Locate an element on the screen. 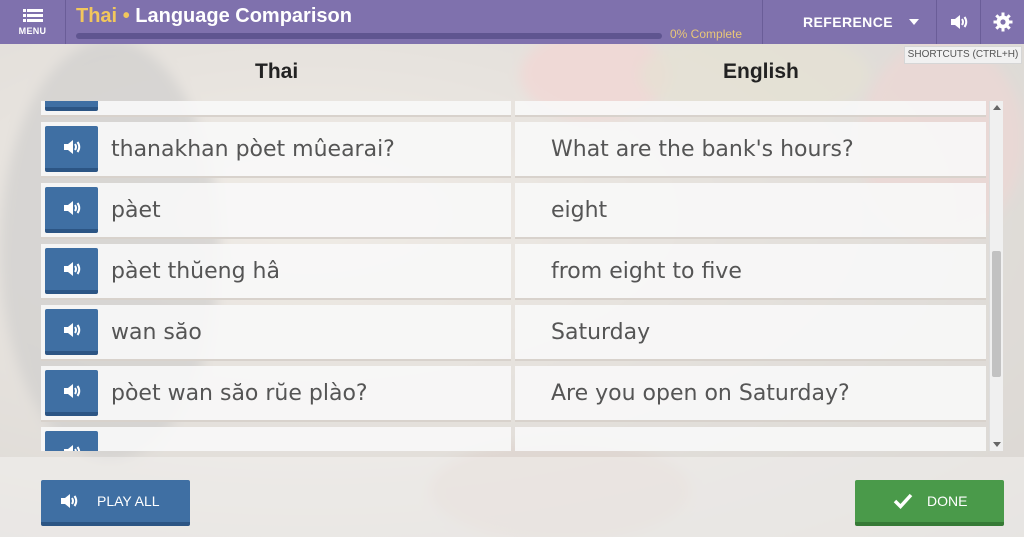 This screenshot has width=1024, height=537. play-all-label: PLAY ALL is located at coordinates (128, 501).